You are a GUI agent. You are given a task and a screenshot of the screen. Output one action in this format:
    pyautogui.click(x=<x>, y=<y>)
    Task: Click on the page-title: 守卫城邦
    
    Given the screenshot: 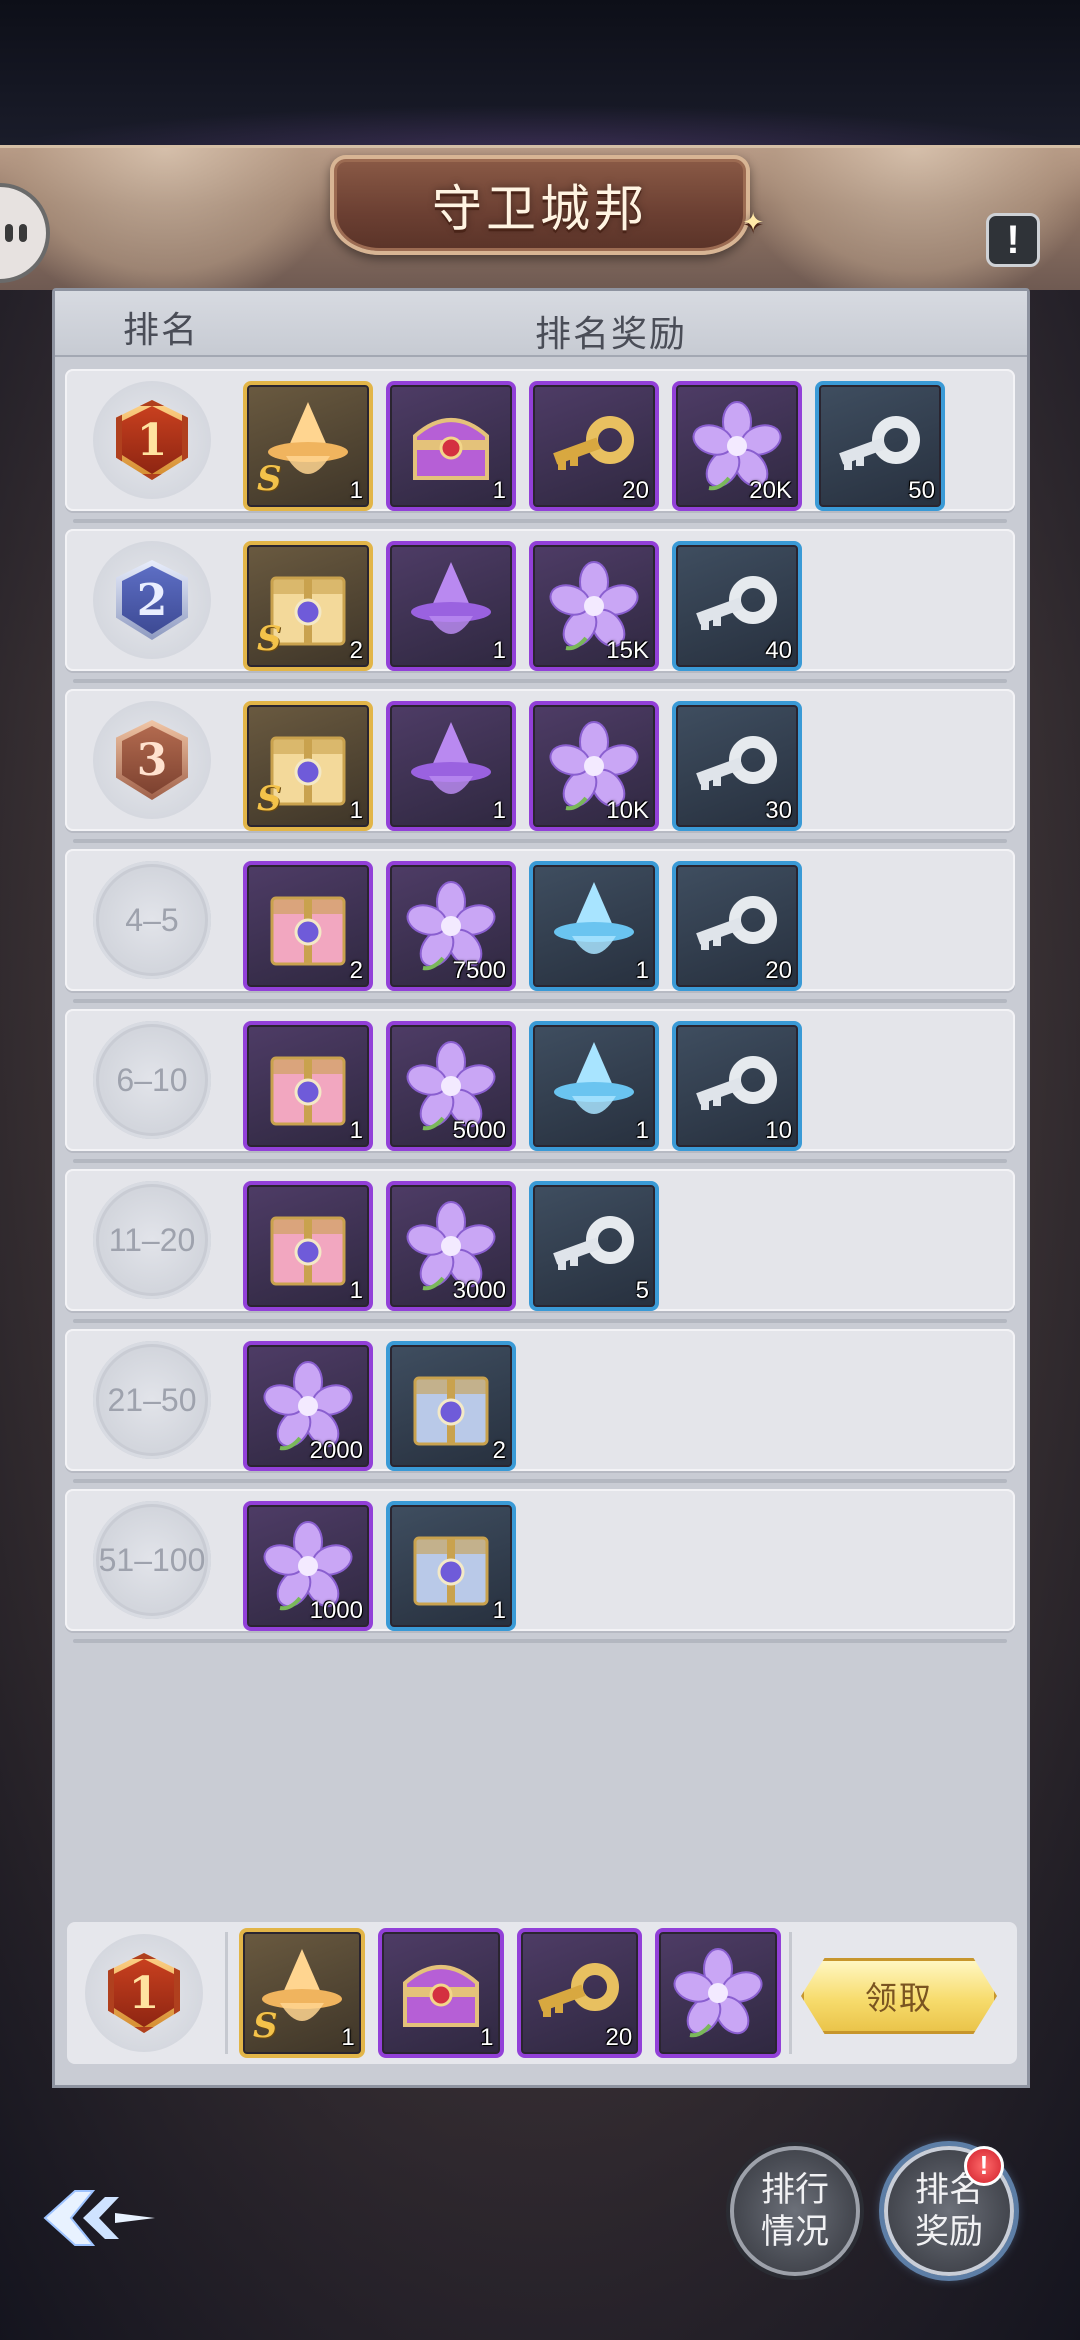 What is the action you would take?
    pyautogui.click(x=540, y=209)
    